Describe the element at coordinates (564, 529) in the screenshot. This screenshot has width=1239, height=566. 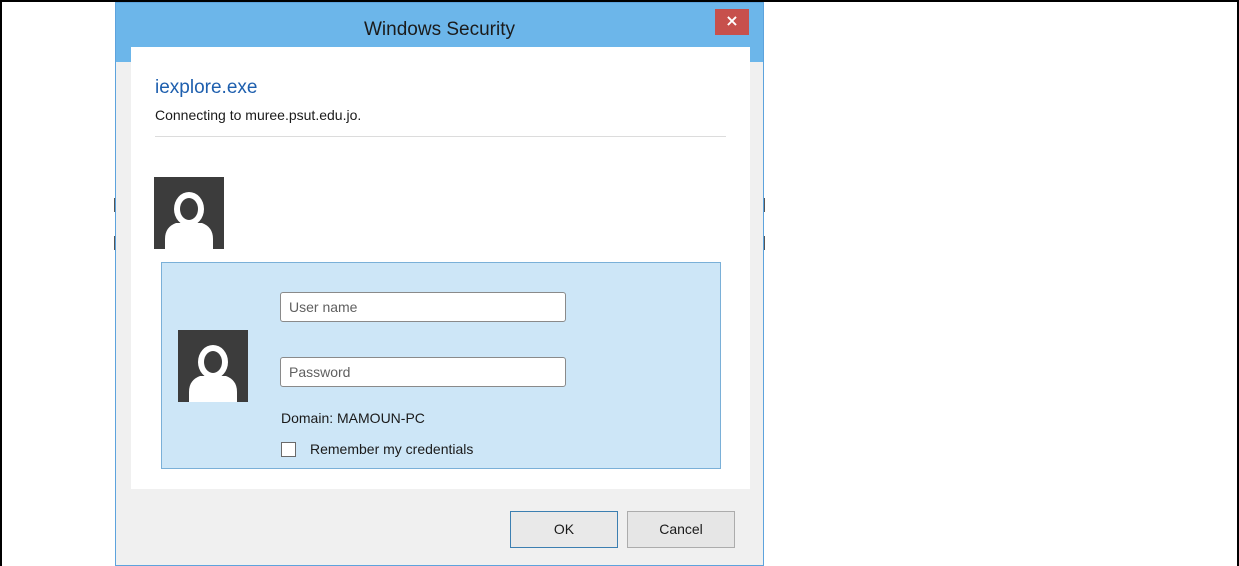
I see `ok-button: OK` at that location.